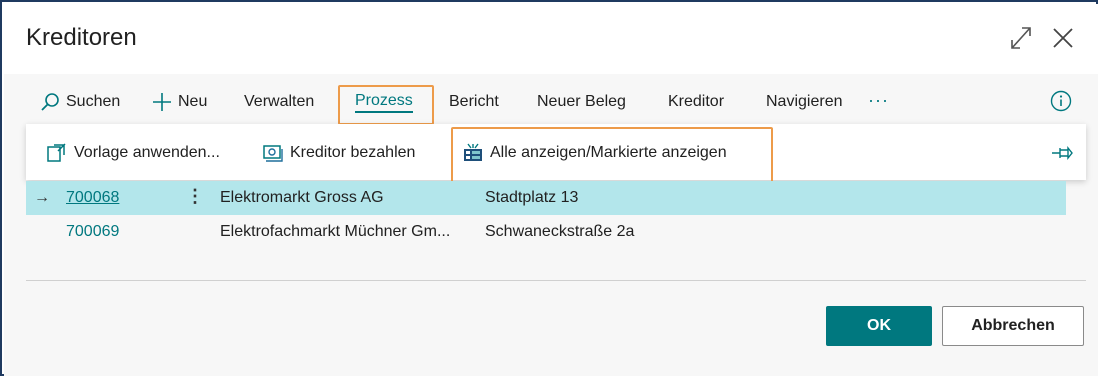  I want to click on new-document-label: Neuer Beleg, so click(581, 101).